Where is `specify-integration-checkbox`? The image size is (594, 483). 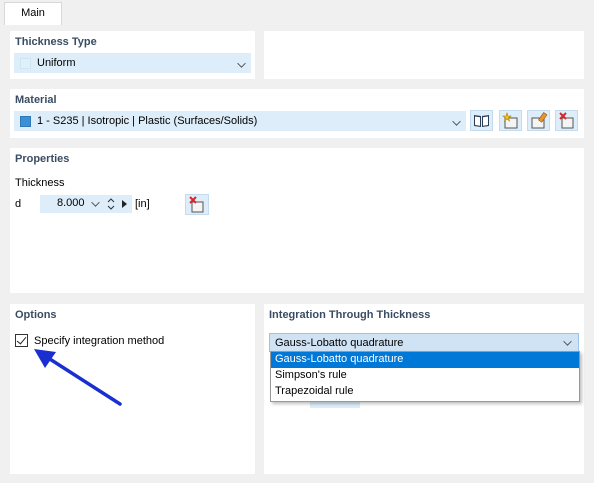 specify-integration-checkbox is located at coordinates (21, 340).